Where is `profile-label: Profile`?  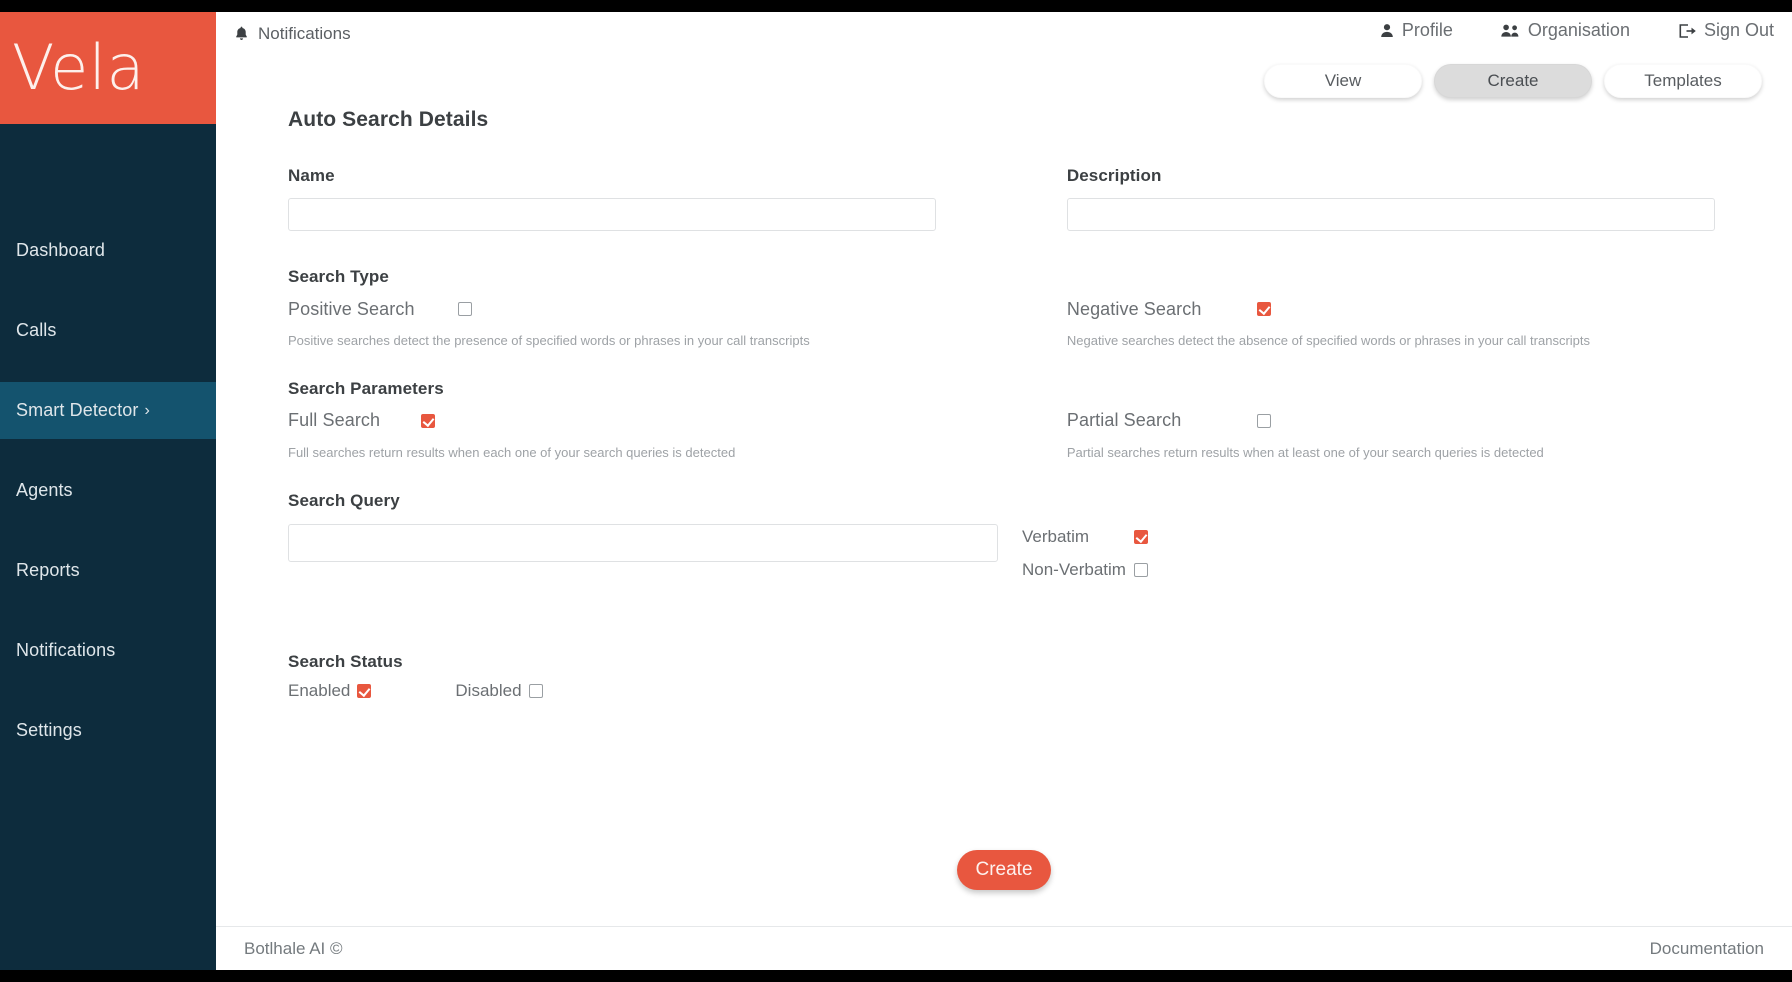
profile-label: Profile is located at coordinates (1427, 30).